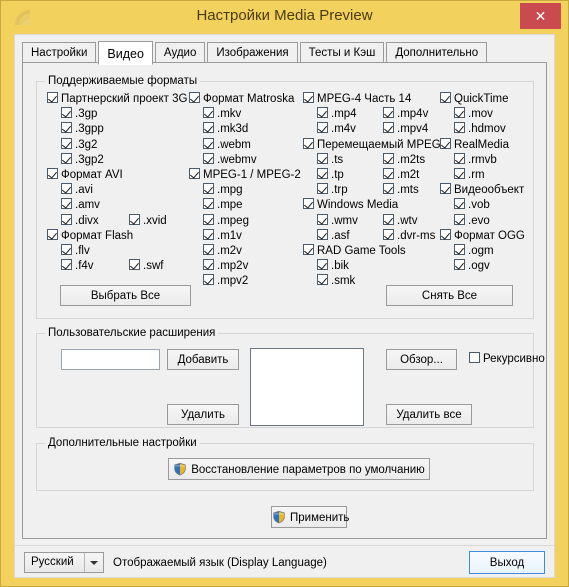  Describe the element at coordinates (82, 159) in the screenshot. I see `format-checkbox: .3gp2` at that location.